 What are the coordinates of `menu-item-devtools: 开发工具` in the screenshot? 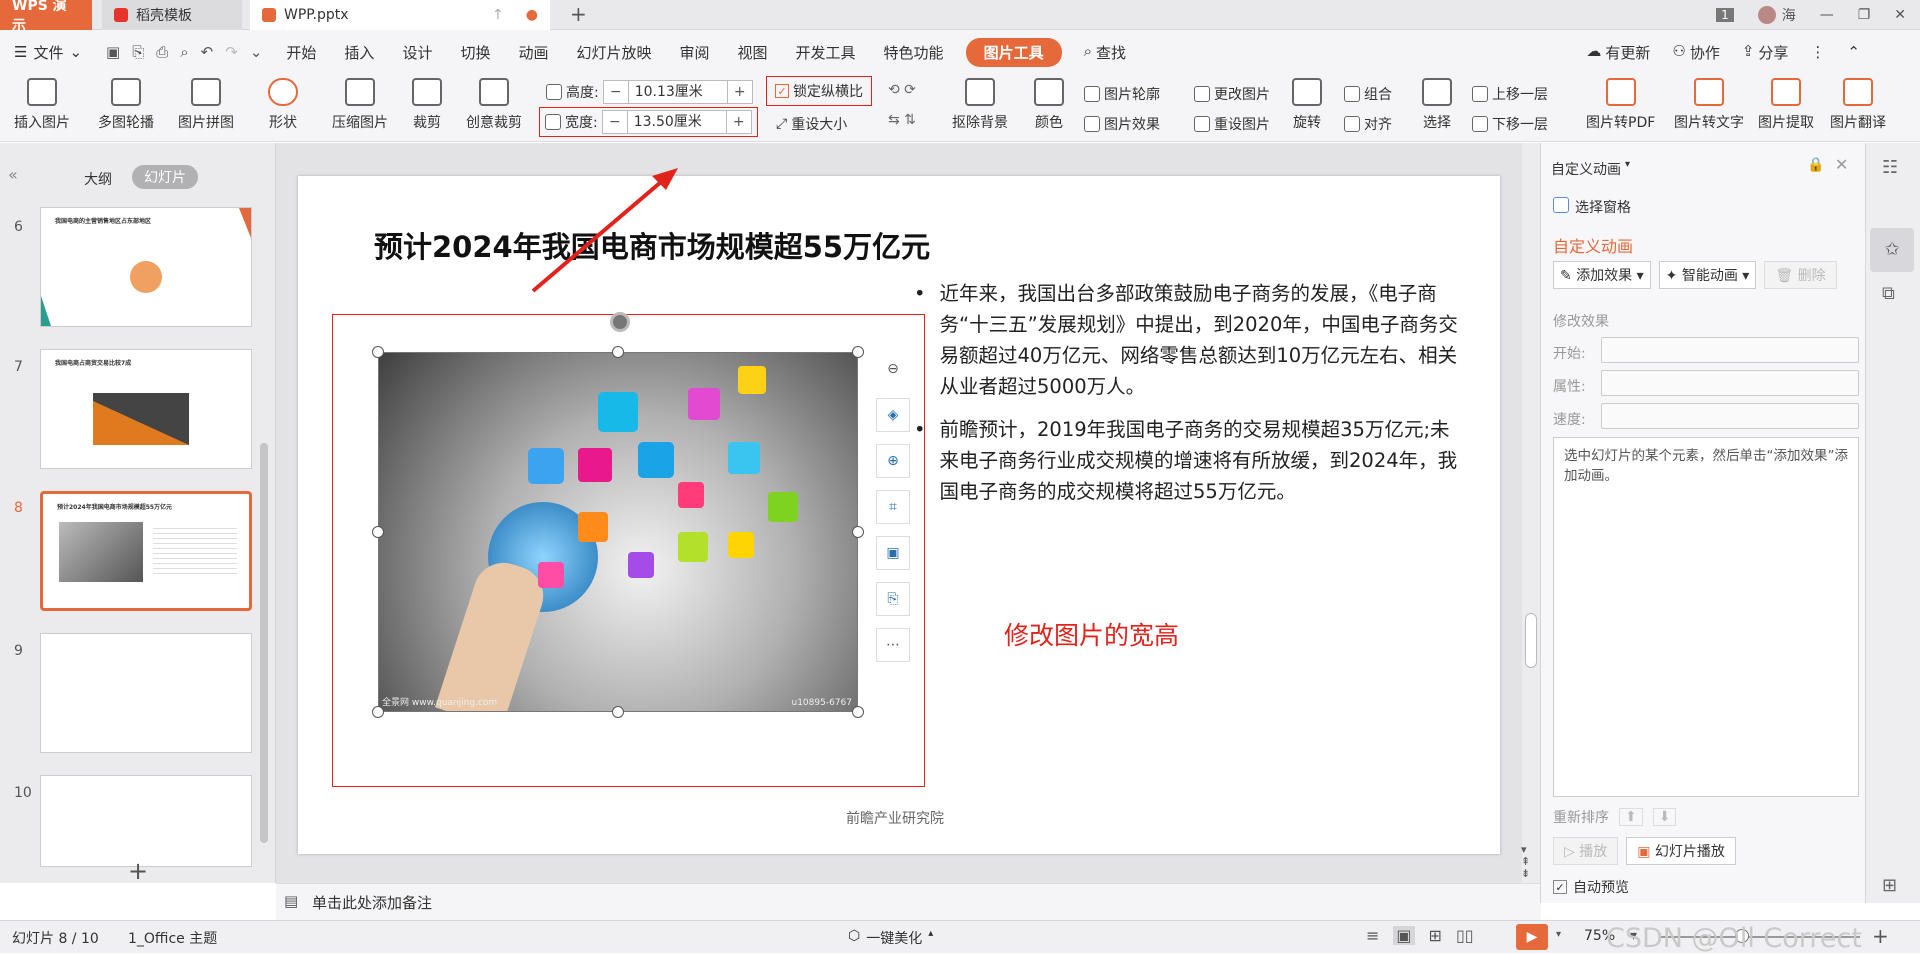 It's located at (826, 52).